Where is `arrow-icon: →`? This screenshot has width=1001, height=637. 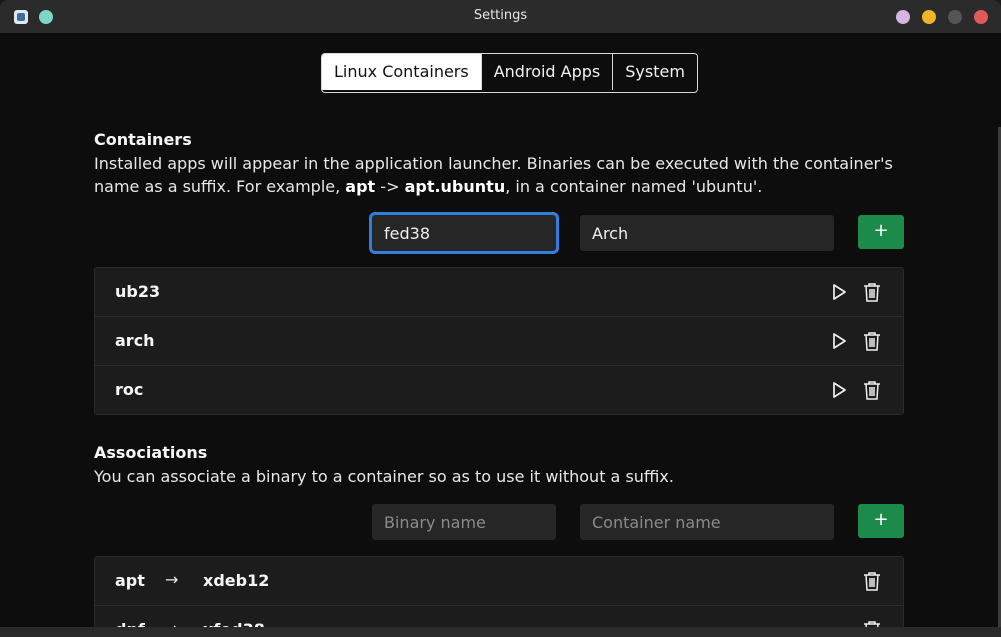 arrow-icon: → is located at coordinates (172, 579).